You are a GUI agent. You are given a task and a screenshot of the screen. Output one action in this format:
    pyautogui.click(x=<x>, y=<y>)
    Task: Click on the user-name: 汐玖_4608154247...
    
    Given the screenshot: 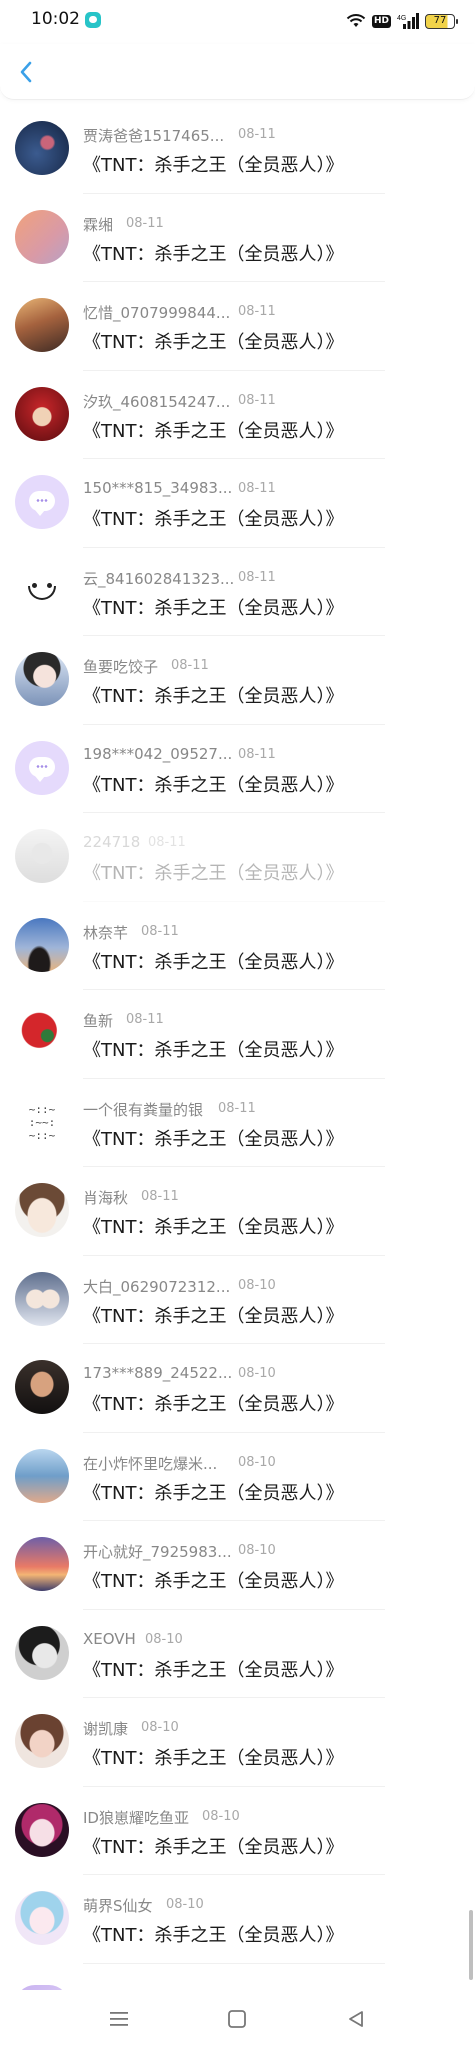 What is the action you would take?
    pyautogui.click(x=156, y=401)
    